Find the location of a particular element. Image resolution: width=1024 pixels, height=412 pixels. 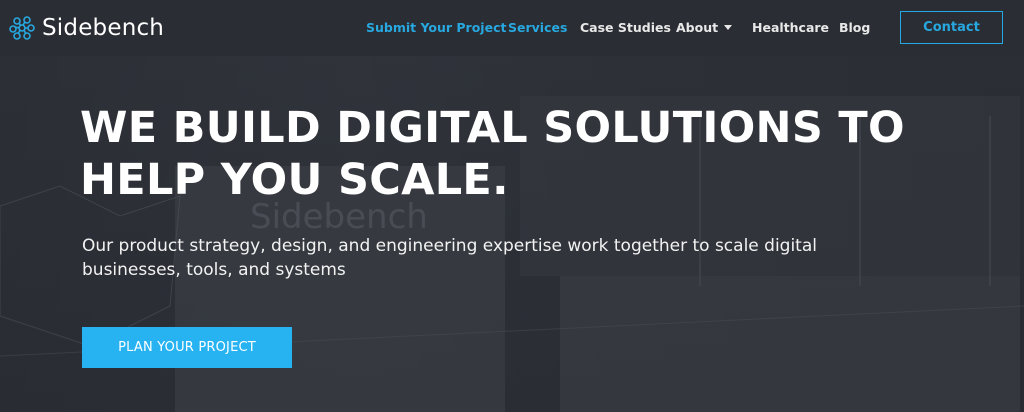

nav-about-label: About is located at coordinates (697, 27).